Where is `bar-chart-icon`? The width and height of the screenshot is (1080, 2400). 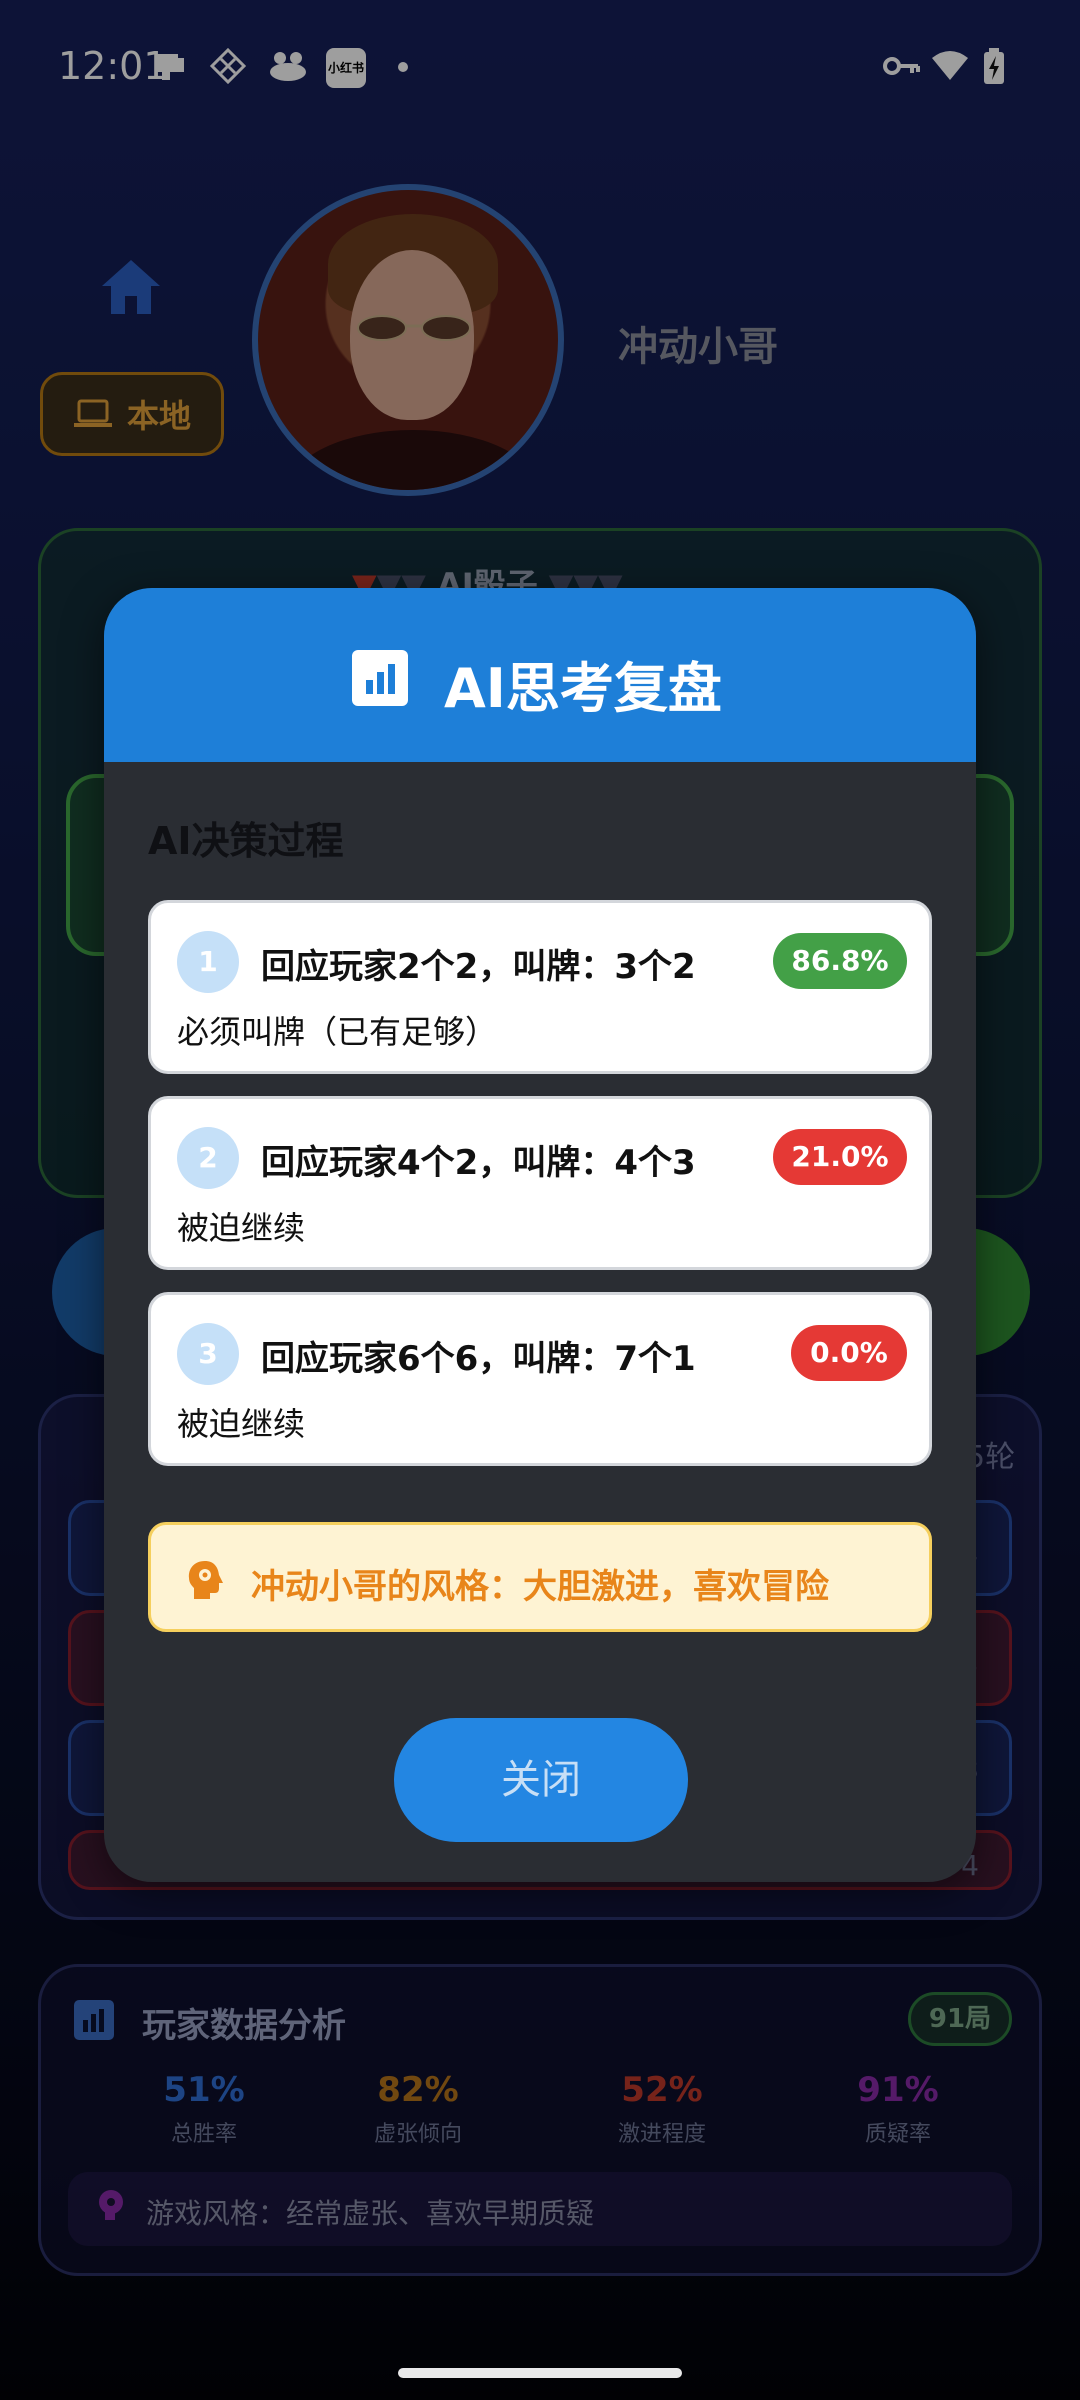
bar-chart-icon is located at coordinates (380, 678).